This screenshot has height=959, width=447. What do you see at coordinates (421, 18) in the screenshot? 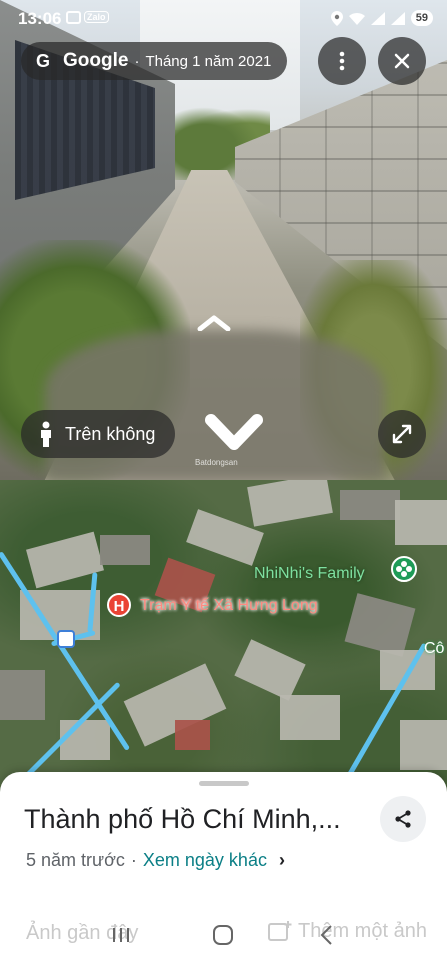
I see `battery-level: 59` at bounding box center [421, 18].